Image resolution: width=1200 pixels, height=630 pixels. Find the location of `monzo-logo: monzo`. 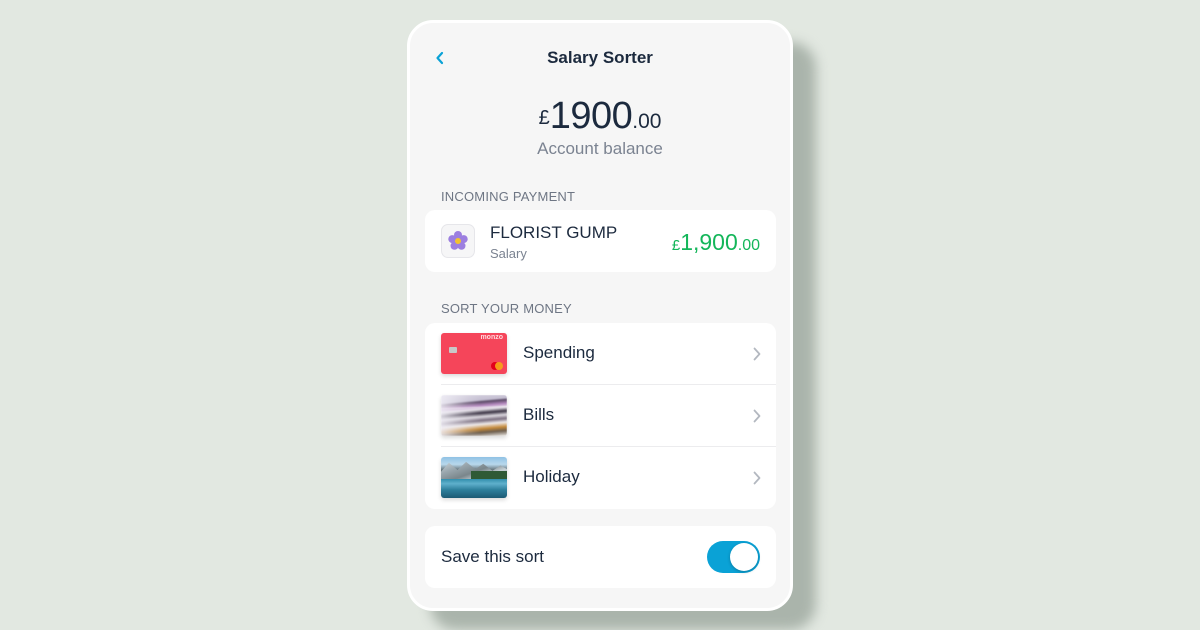

monzo-logo: monzo is located at coordinates (491, 337).